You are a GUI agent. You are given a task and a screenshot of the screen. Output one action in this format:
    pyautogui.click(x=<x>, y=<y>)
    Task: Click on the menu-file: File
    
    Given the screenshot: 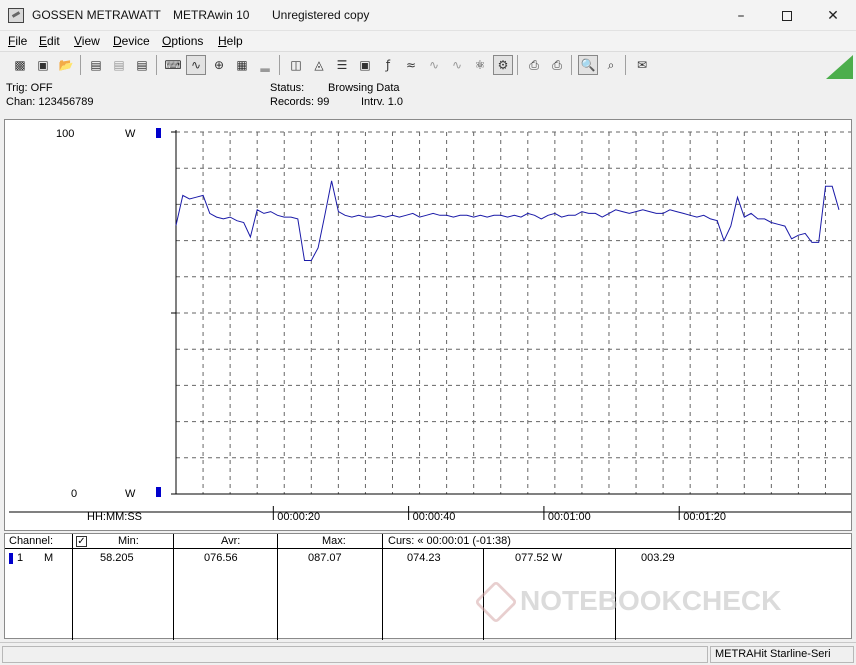 What is the action you would take?
    pyautogui.click(x=17, y=41)
    